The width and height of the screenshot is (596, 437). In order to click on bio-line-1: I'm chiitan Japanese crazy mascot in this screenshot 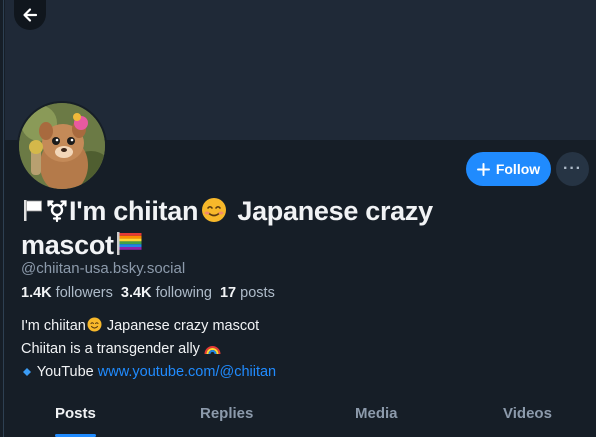, I will do `click(148, 327)`.